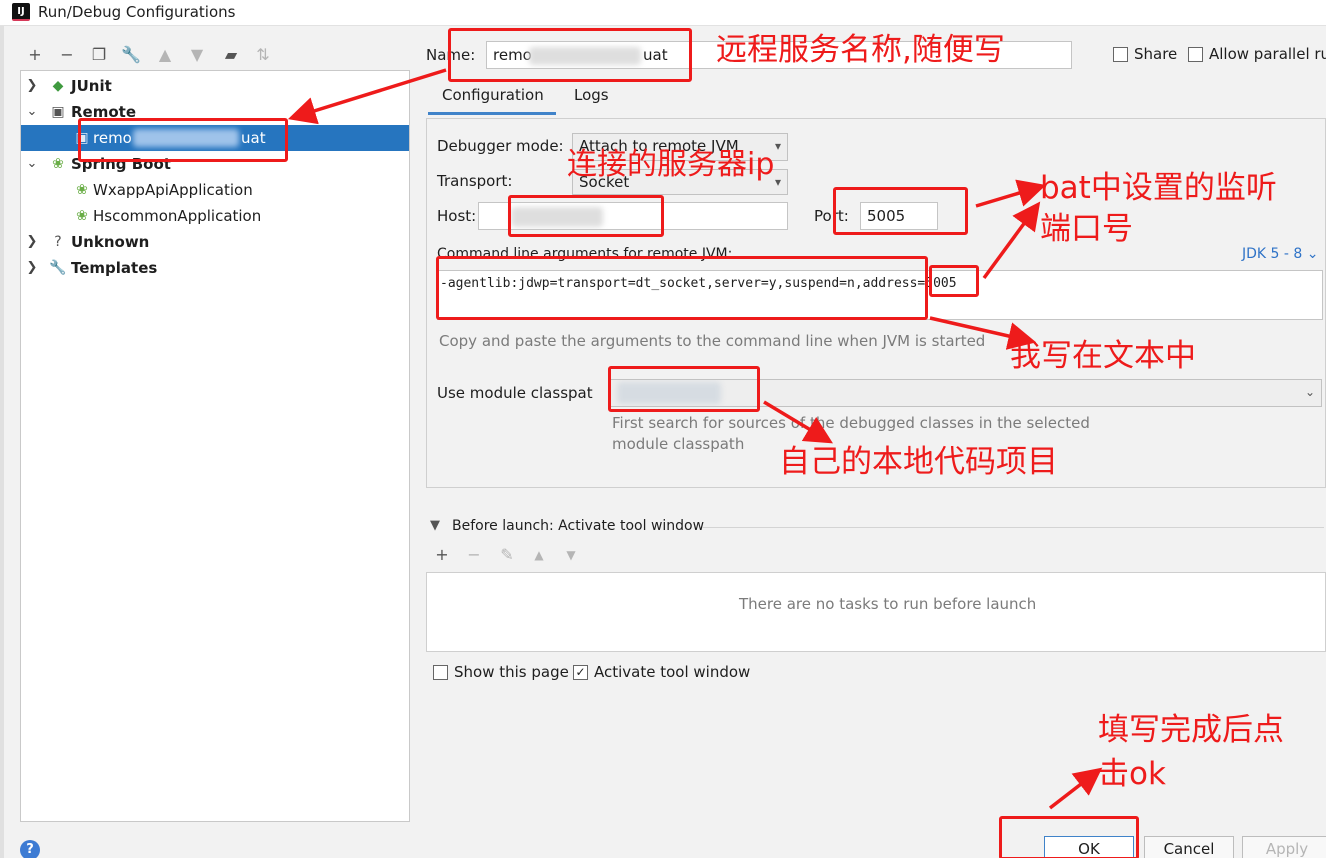 The width and height of the screenshot is (1326, 858). I want to click on tree-node-junit: ❯ ◆ JUnit, so click(215, 86).